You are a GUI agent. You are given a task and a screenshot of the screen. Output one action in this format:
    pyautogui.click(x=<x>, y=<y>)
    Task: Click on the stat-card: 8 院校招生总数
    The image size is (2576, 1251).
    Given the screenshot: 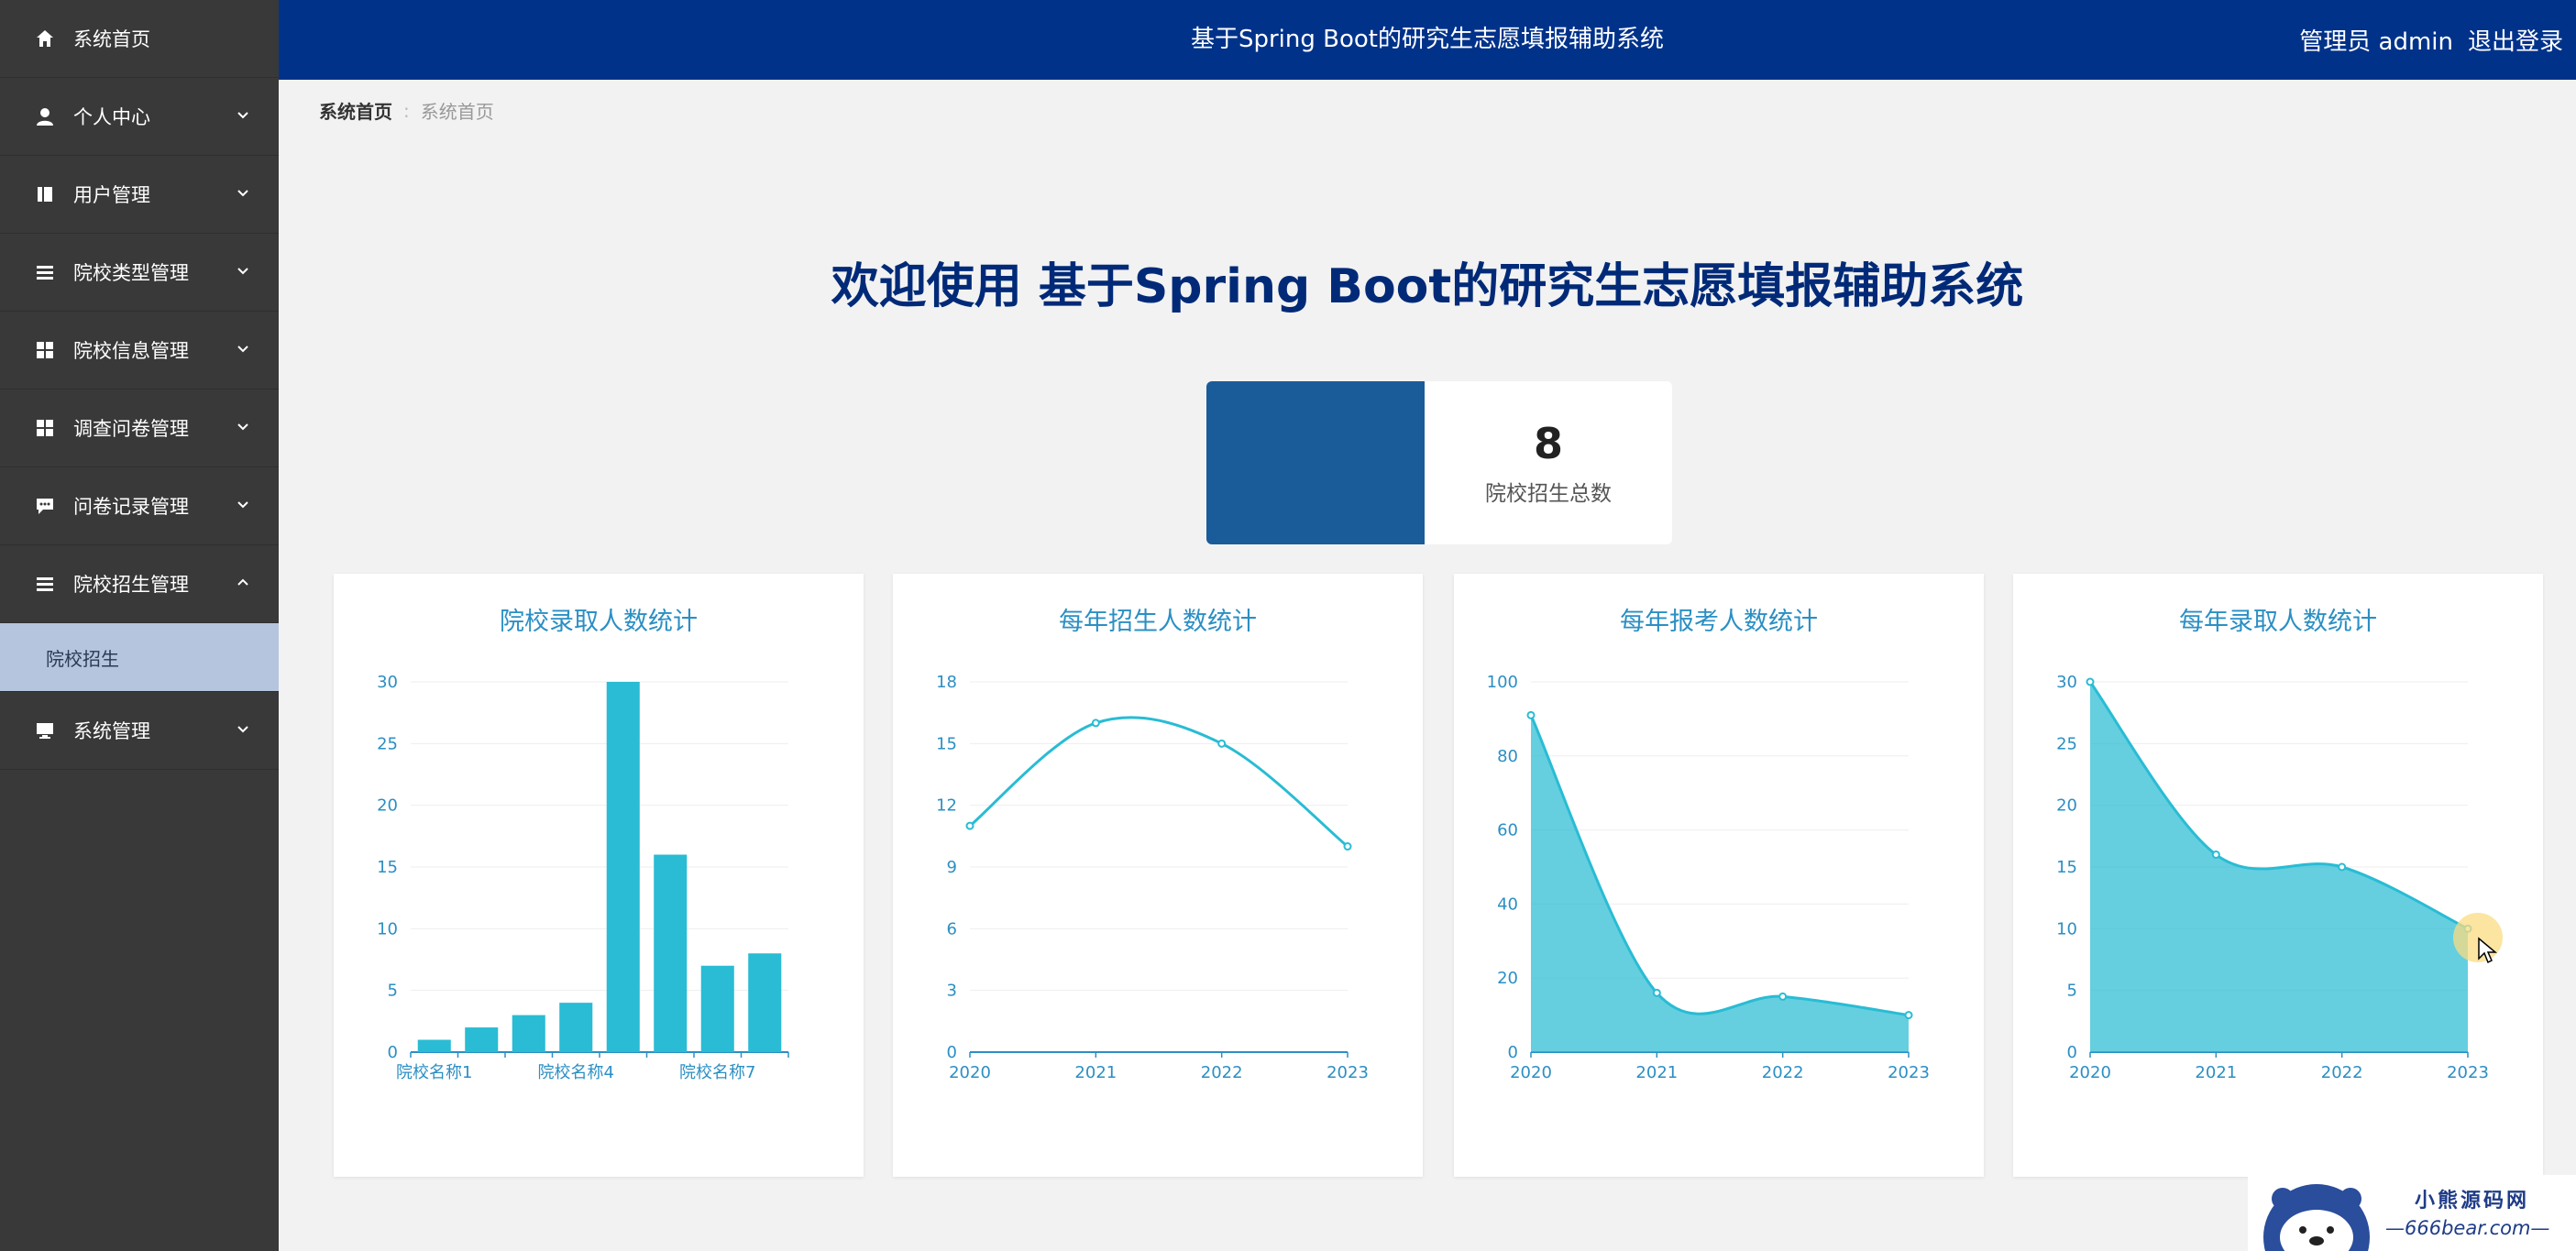 What is the action you would take?
    pyautogui.click(x=1439, y=463)
    